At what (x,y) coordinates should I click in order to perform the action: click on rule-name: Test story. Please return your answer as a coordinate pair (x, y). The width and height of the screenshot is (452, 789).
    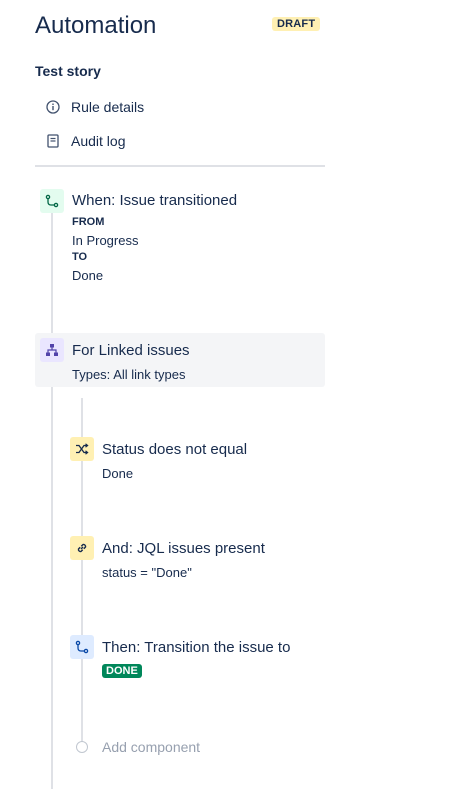
    Looking at the image, I should click on (68, 71).